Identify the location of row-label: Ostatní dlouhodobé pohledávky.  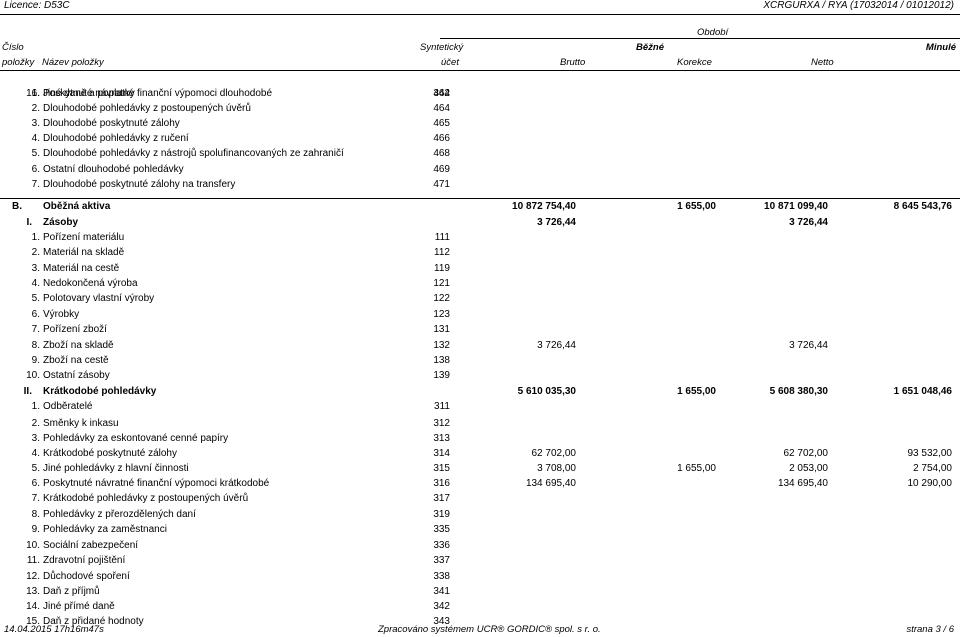
(113, 169).